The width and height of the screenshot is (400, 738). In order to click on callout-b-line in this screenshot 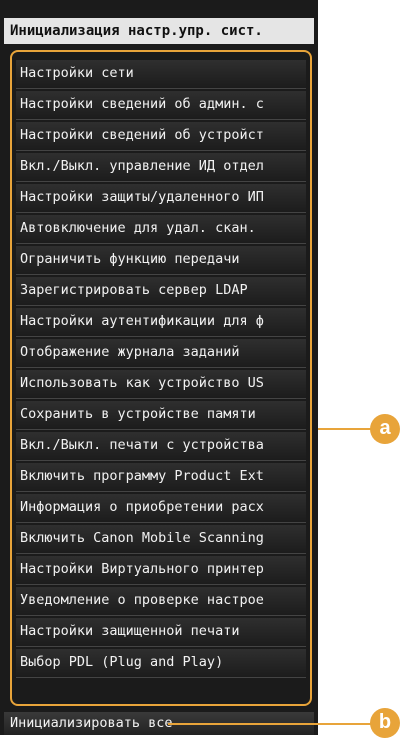, I will do `click(270, 724)`.